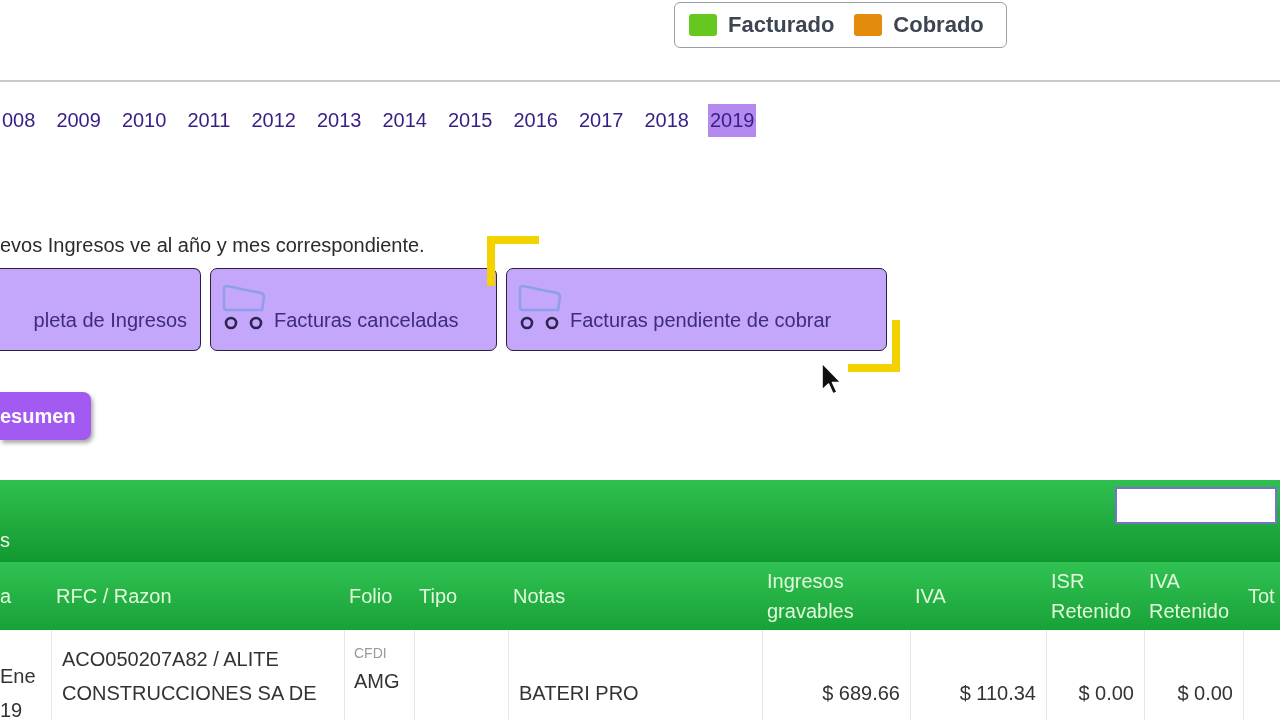 This screenshot has height=720, width=1280. Describe the element at coordinates (938, 25) in the screenshot. I see `legend-label: Cobrado` at that location.